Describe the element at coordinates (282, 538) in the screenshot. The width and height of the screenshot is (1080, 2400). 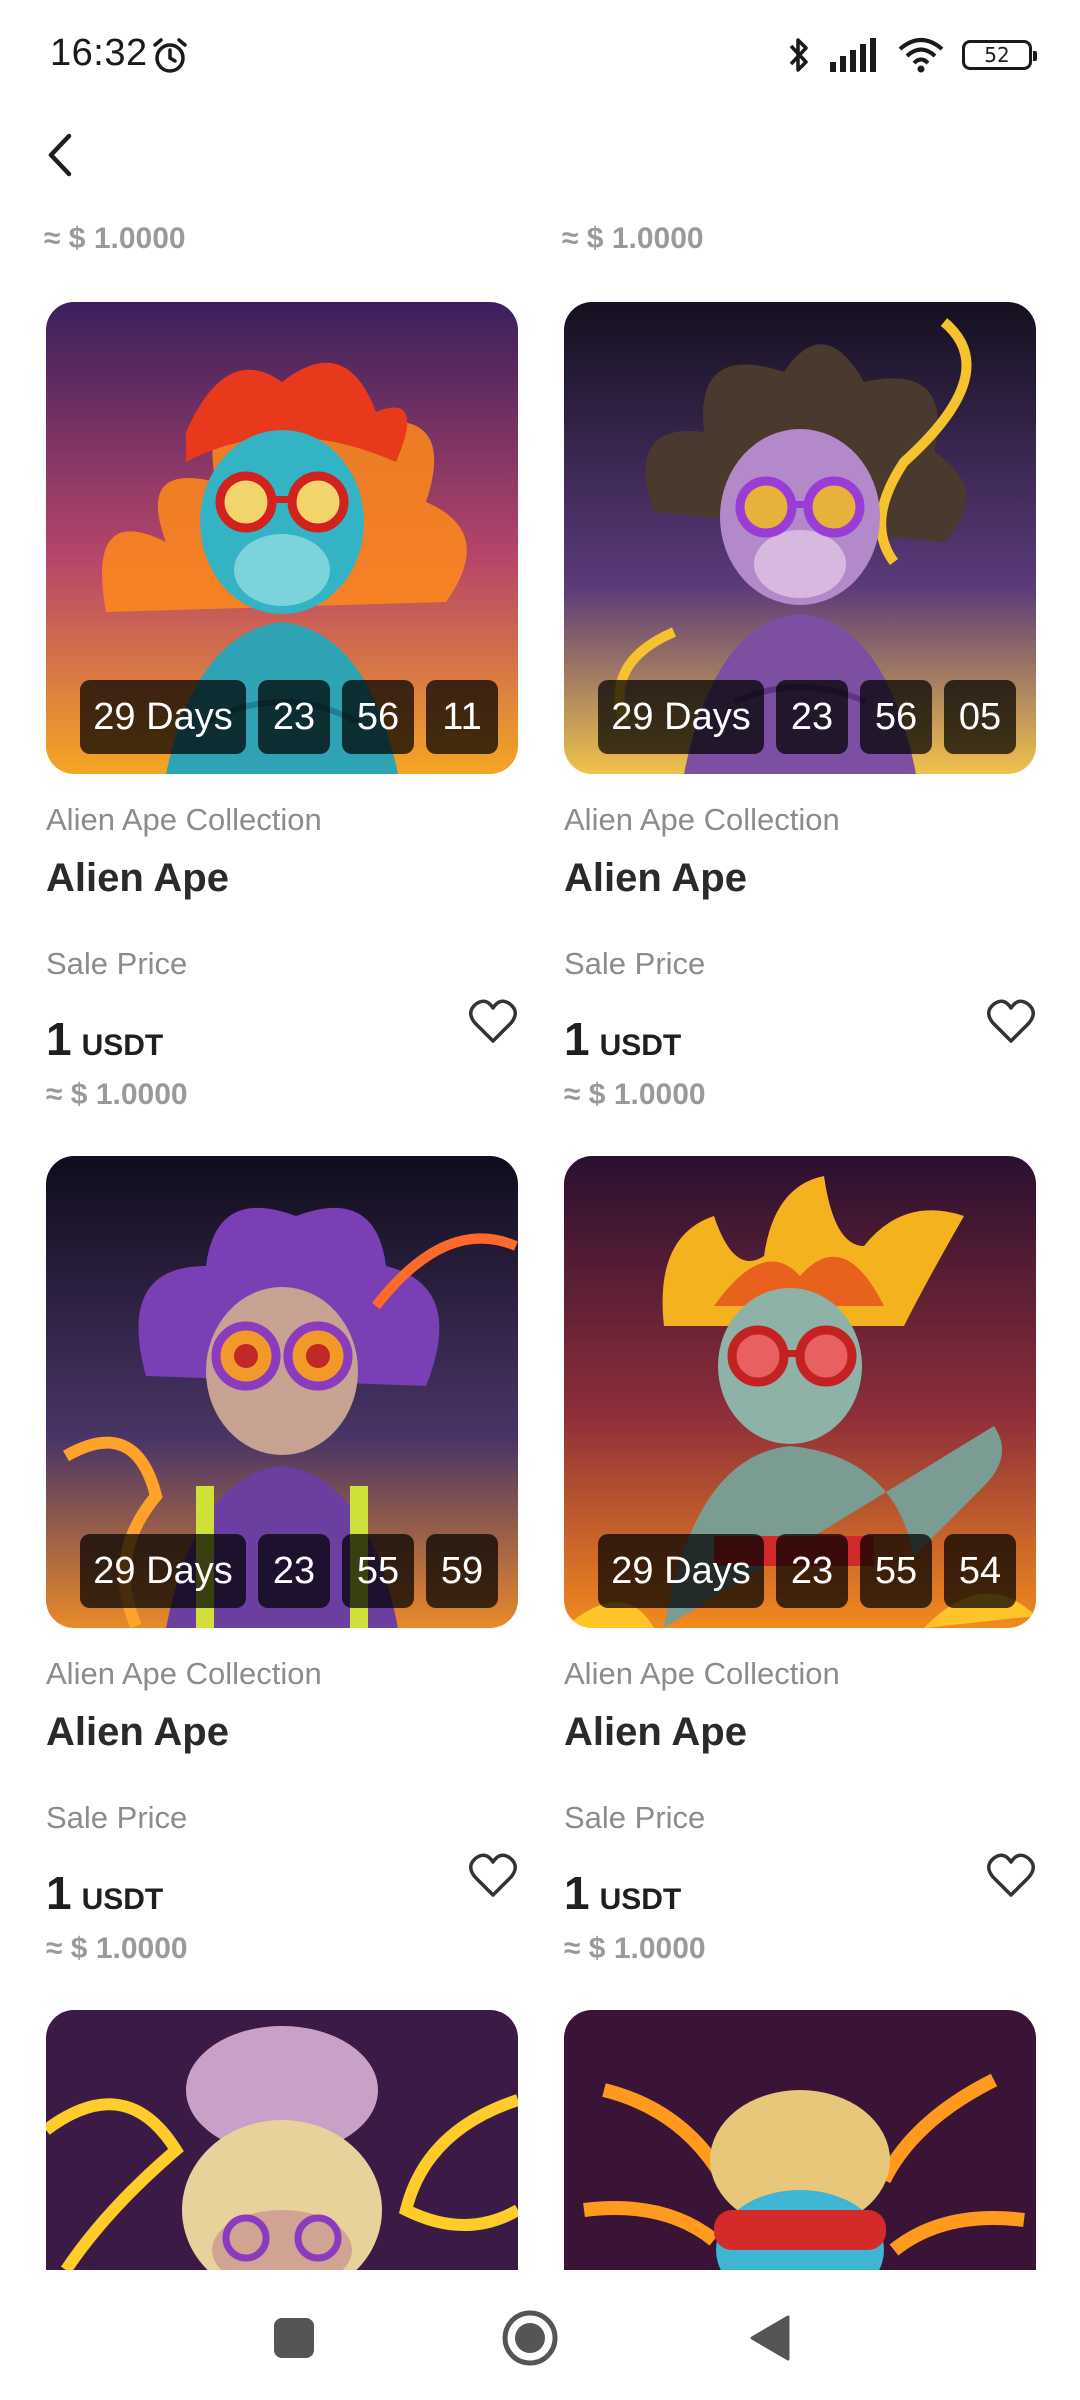
I see `nft-image: 29 Days 23 56 11` at that location.